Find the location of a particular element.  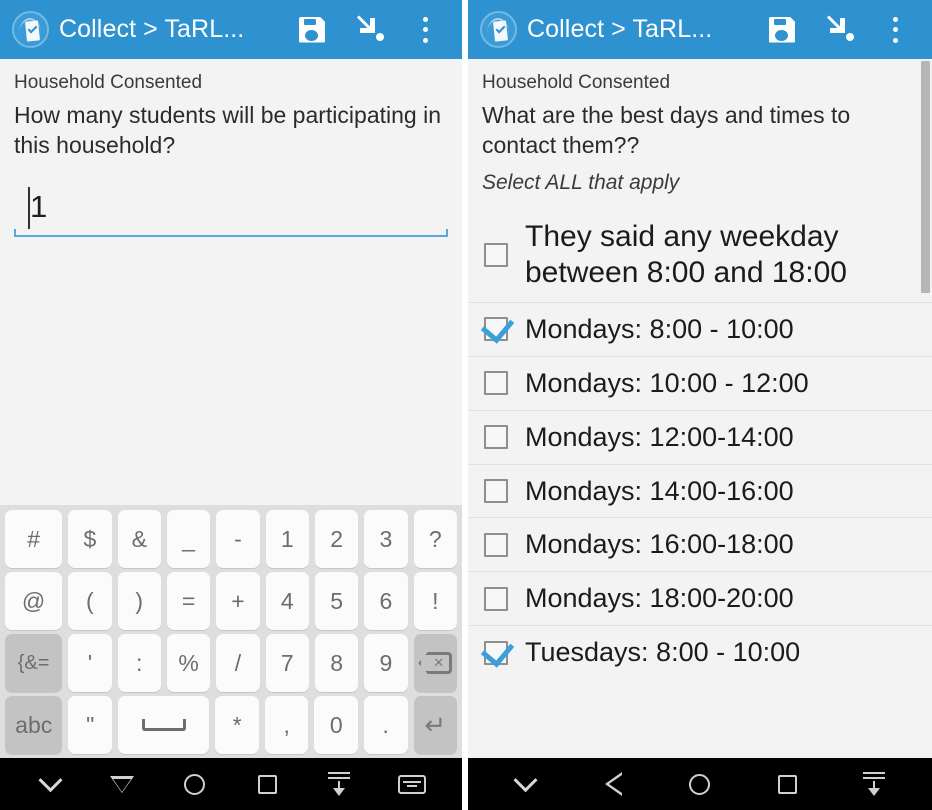

vertical-scrollbar is located at coordinates (925, 177).